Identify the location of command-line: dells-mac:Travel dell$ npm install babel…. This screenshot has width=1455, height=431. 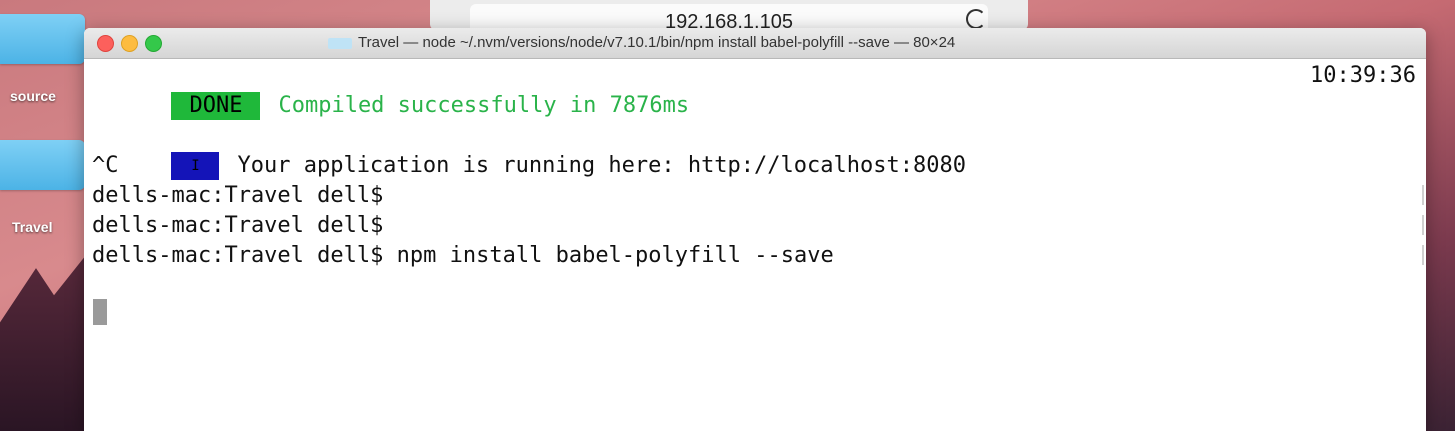
(463, 255).